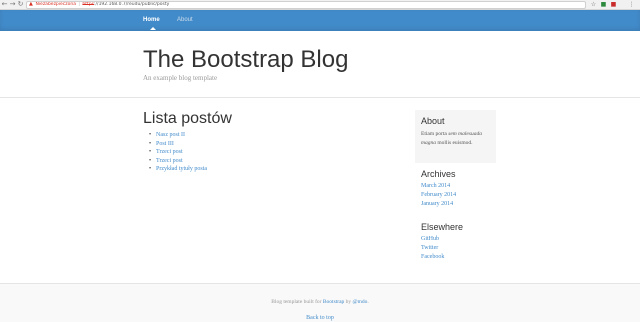  I want to click on list-item: January 2014, so click(459, 204).